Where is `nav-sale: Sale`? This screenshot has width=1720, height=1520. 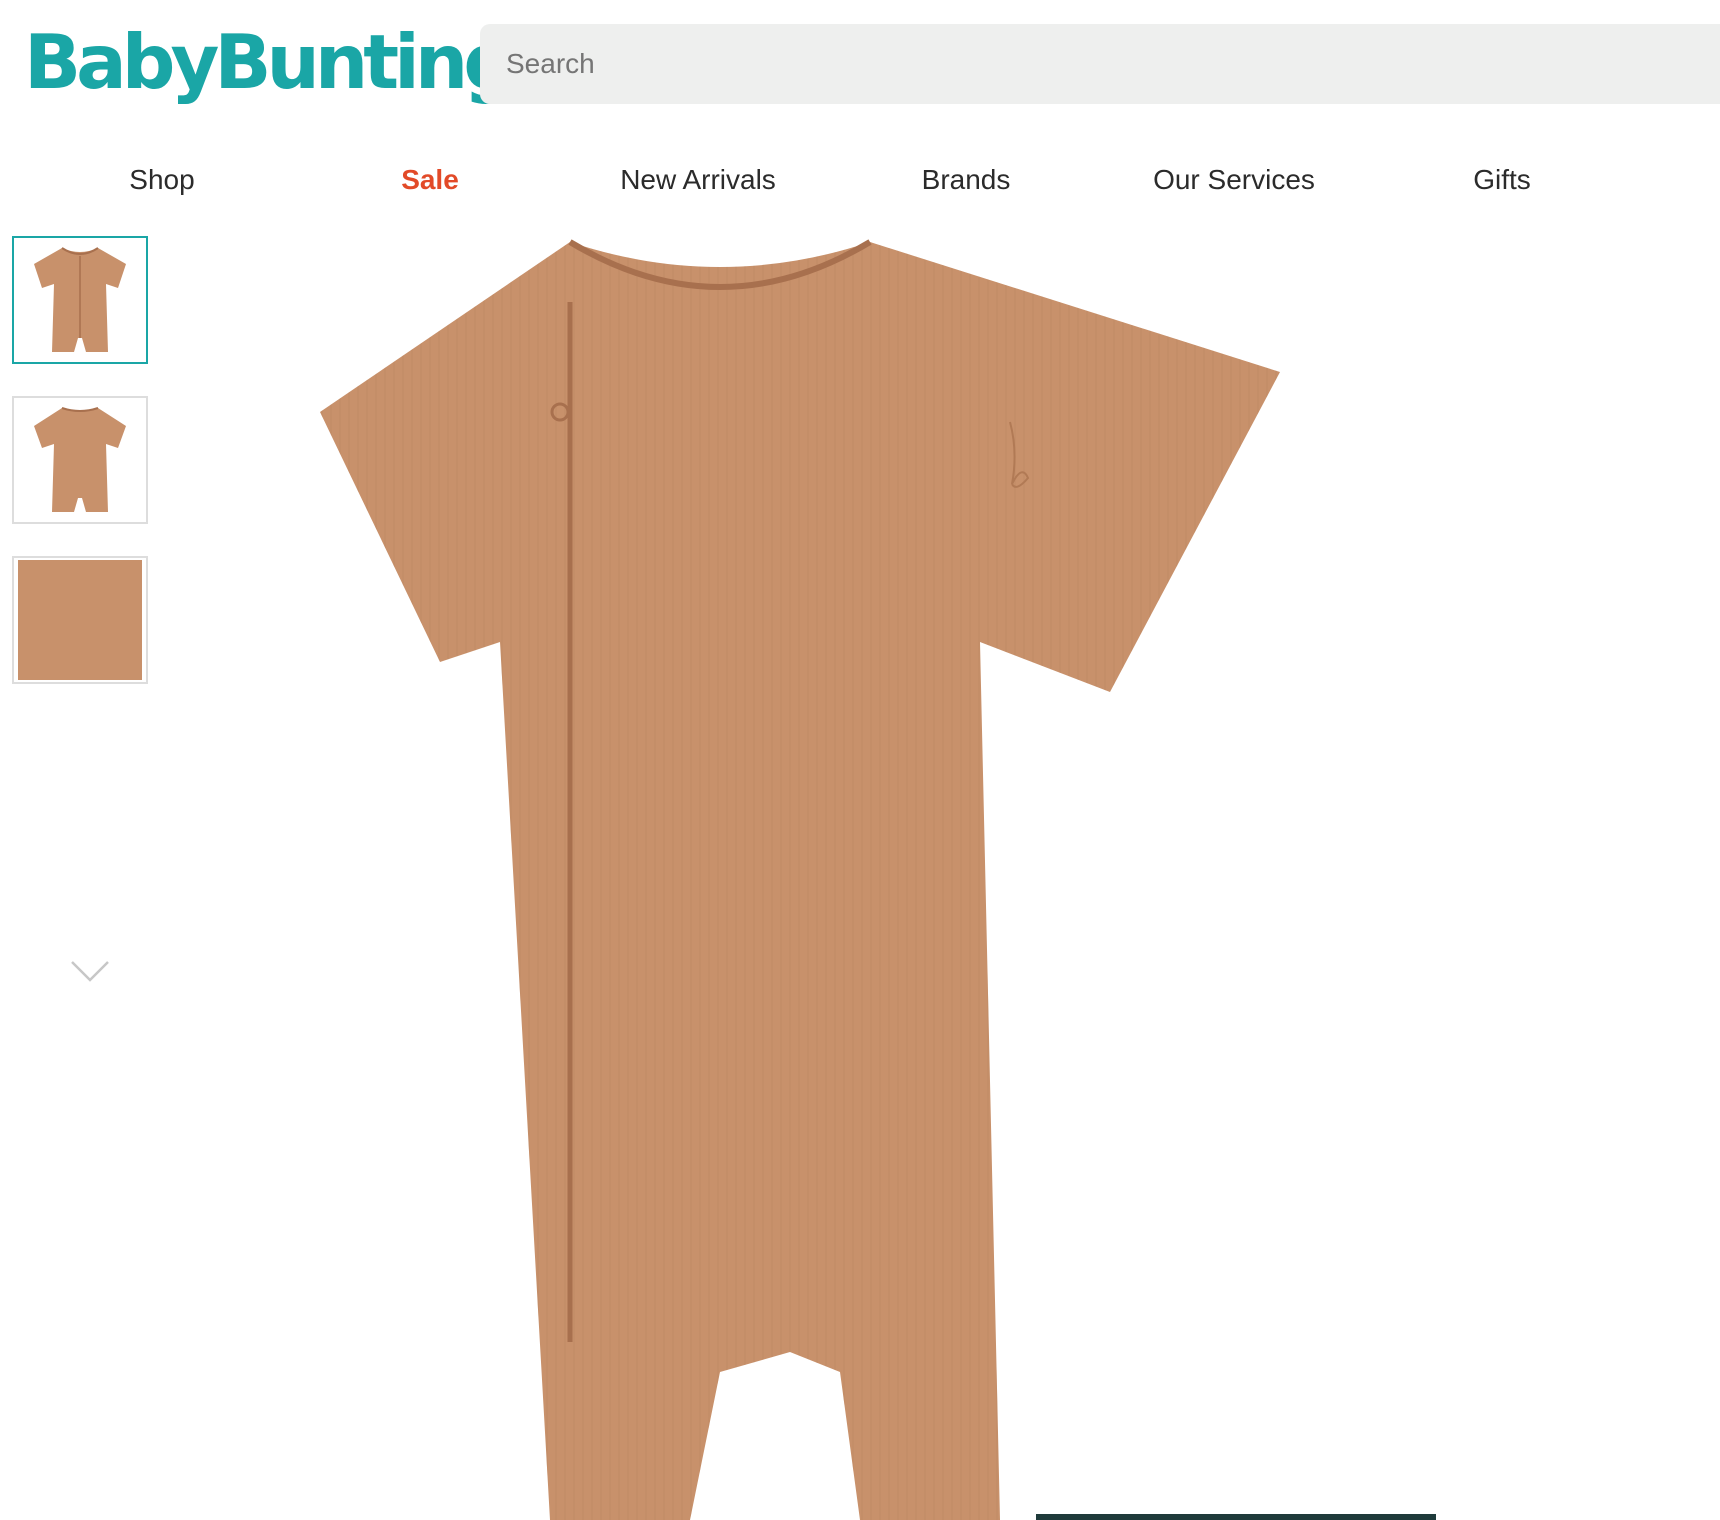
nav-sale: Sale is located at coordinates (430, 180).